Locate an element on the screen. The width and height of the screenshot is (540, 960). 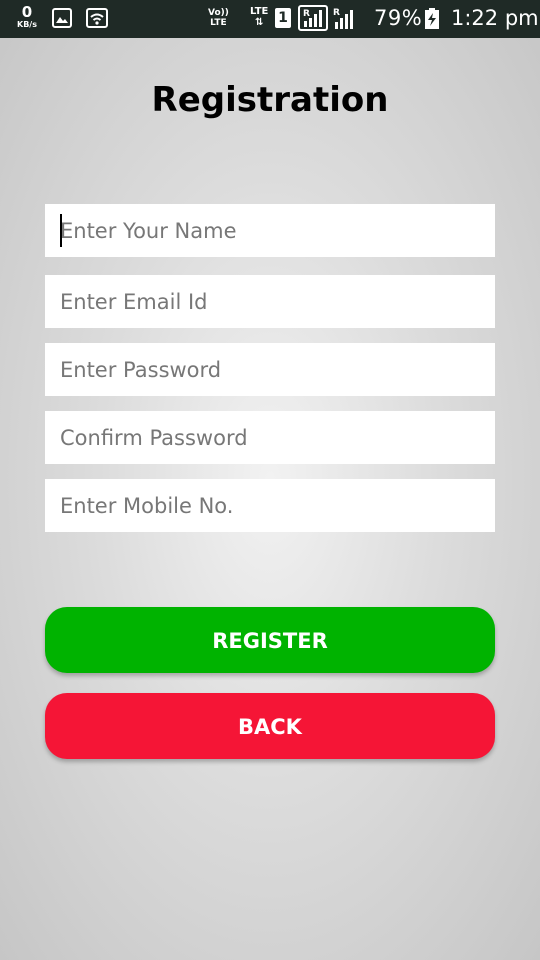
email-field is located at coordinates (270, 301).